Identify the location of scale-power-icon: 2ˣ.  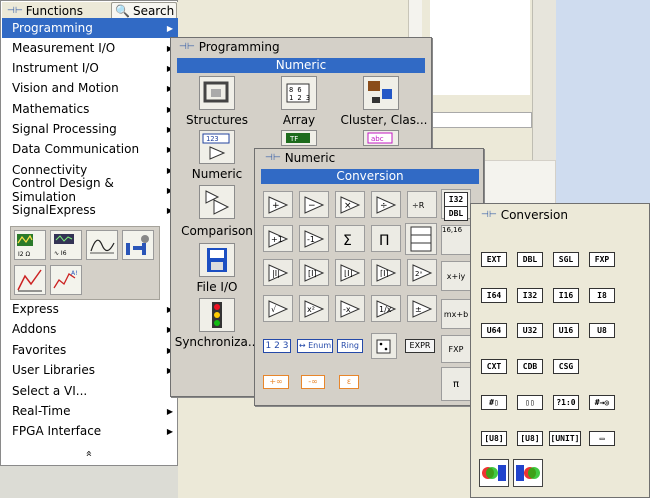
(422, 272).